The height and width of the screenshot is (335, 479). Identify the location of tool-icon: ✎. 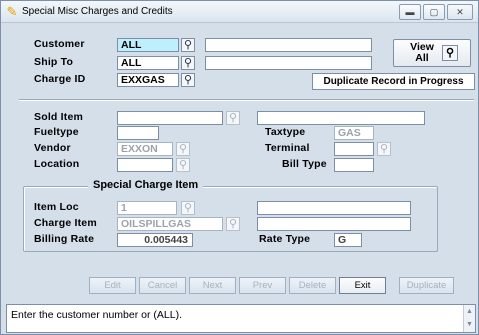
(12, 11).